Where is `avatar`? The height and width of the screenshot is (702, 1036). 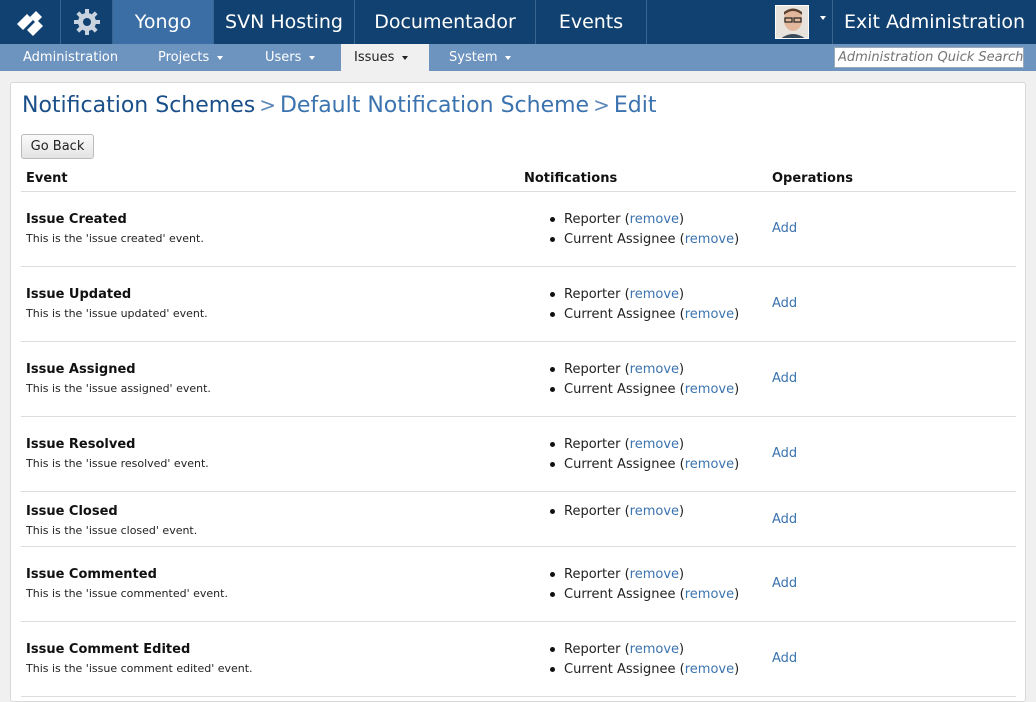 avatar is located at coordinates (792, 22).